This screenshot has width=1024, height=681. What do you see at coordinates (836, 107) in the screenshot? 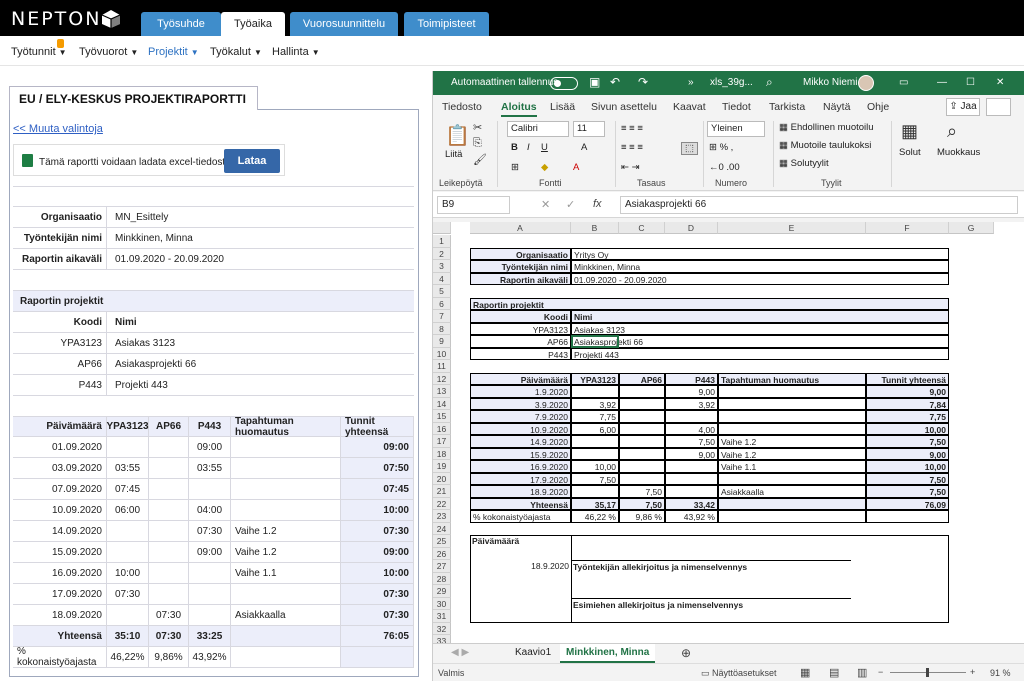
I see `menu-nayta: Näytä` at bounding box center [836, 107].